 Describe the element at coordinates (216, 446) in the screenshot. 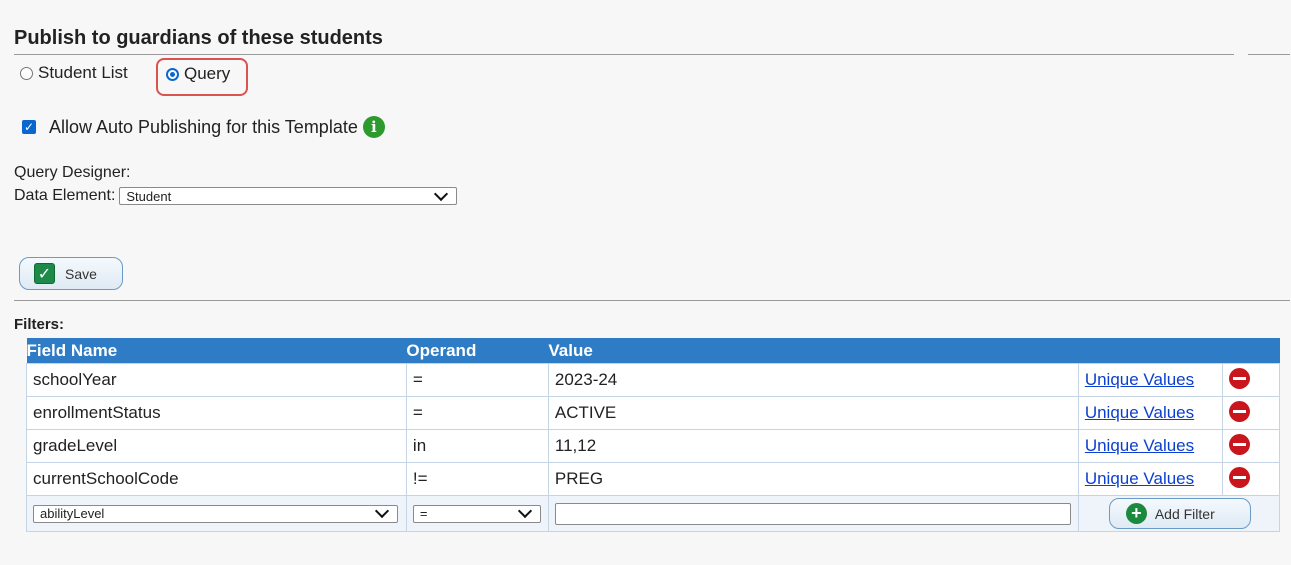

I see `field-name-cell: gradeLevel` at that location.